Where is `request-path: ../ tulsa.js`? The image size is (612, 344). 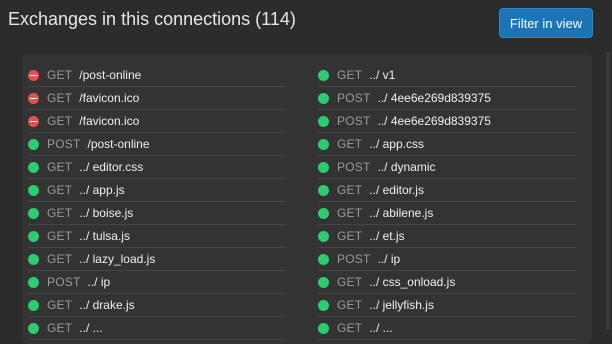
request-path: ../ tulsa.js is located at coordinates (104, 236).